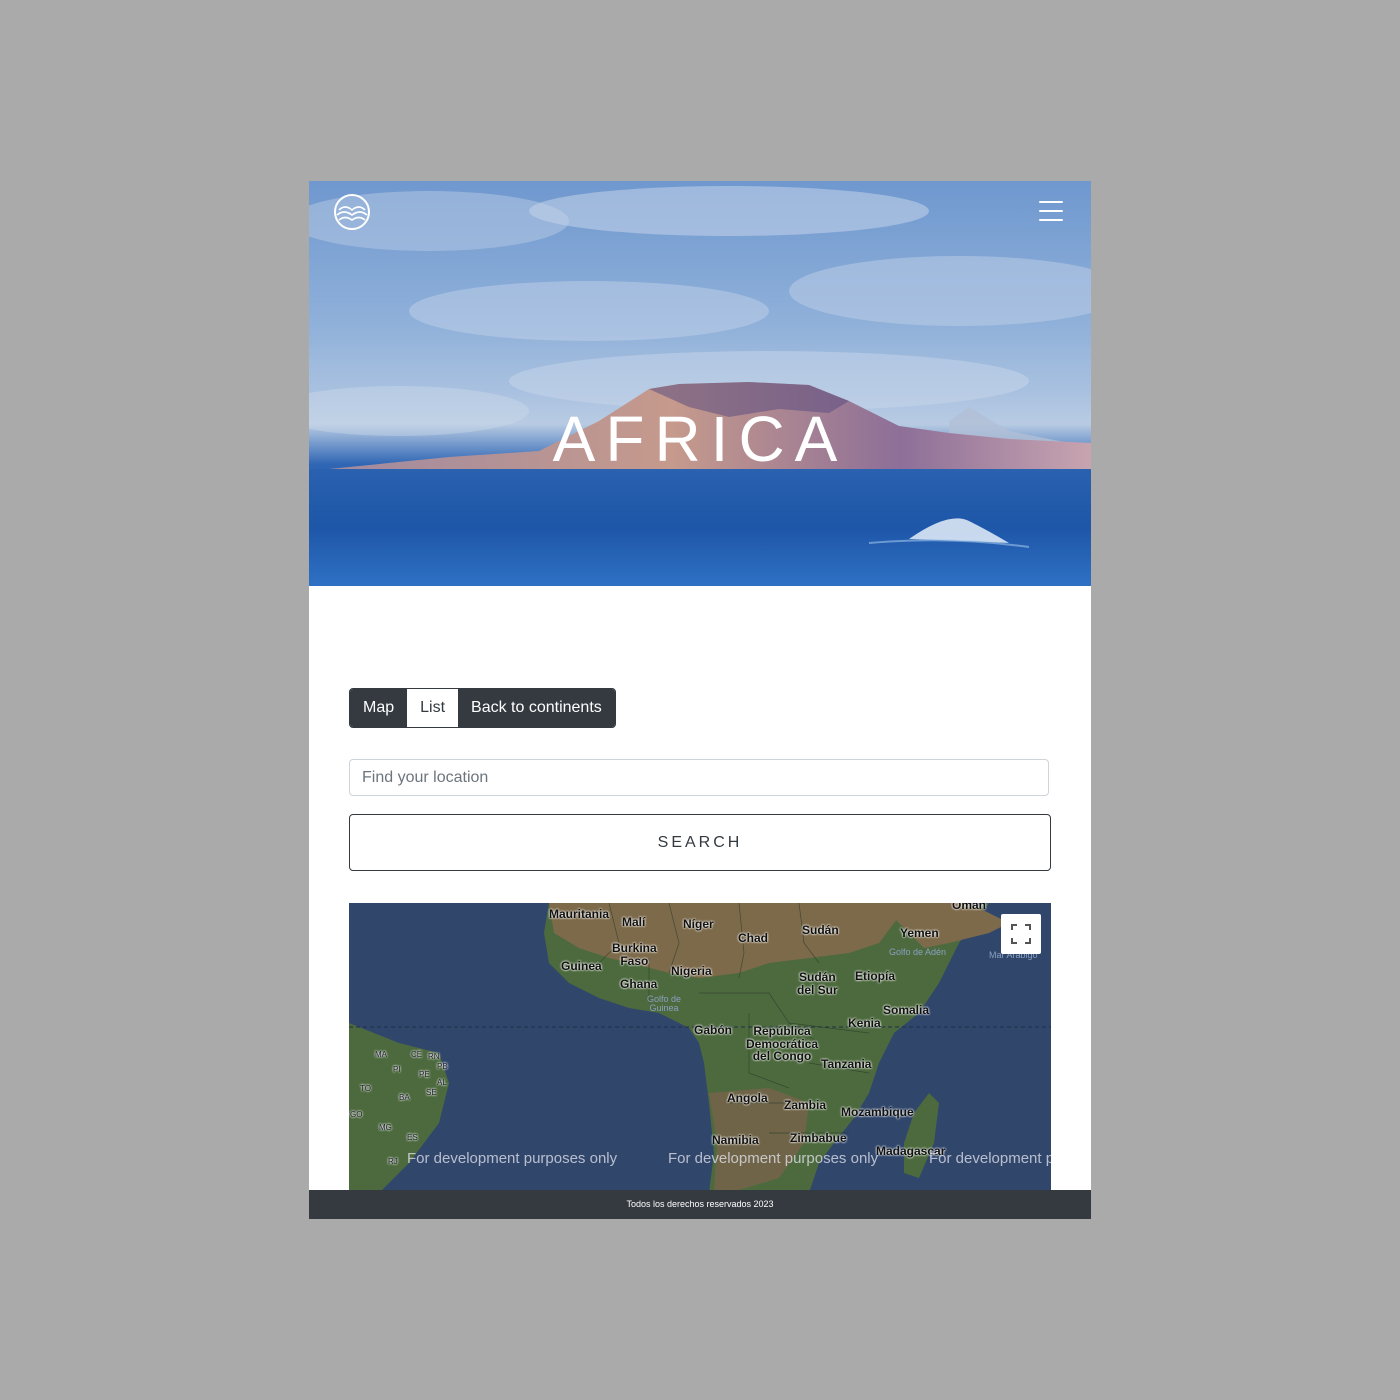  What do you see at coordinates (753, 938) in the screenshot?
I see `map-label-chad: Chad` at bounding box center [753, 938].